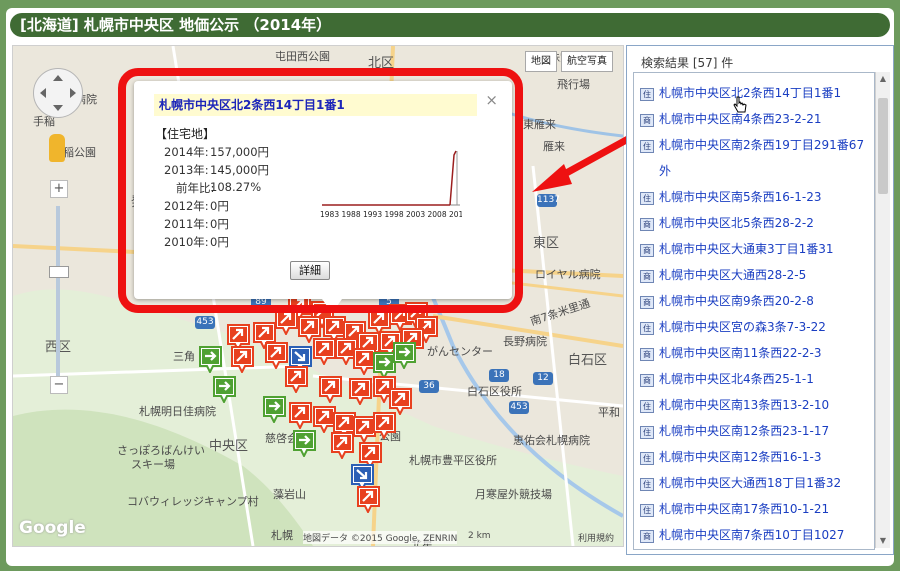 Image resolution: width=900 pixels, height=571 pixels. I want to click on result-item: 住札幌市中央区宮の森3条7-3-22, so click(754, 329).